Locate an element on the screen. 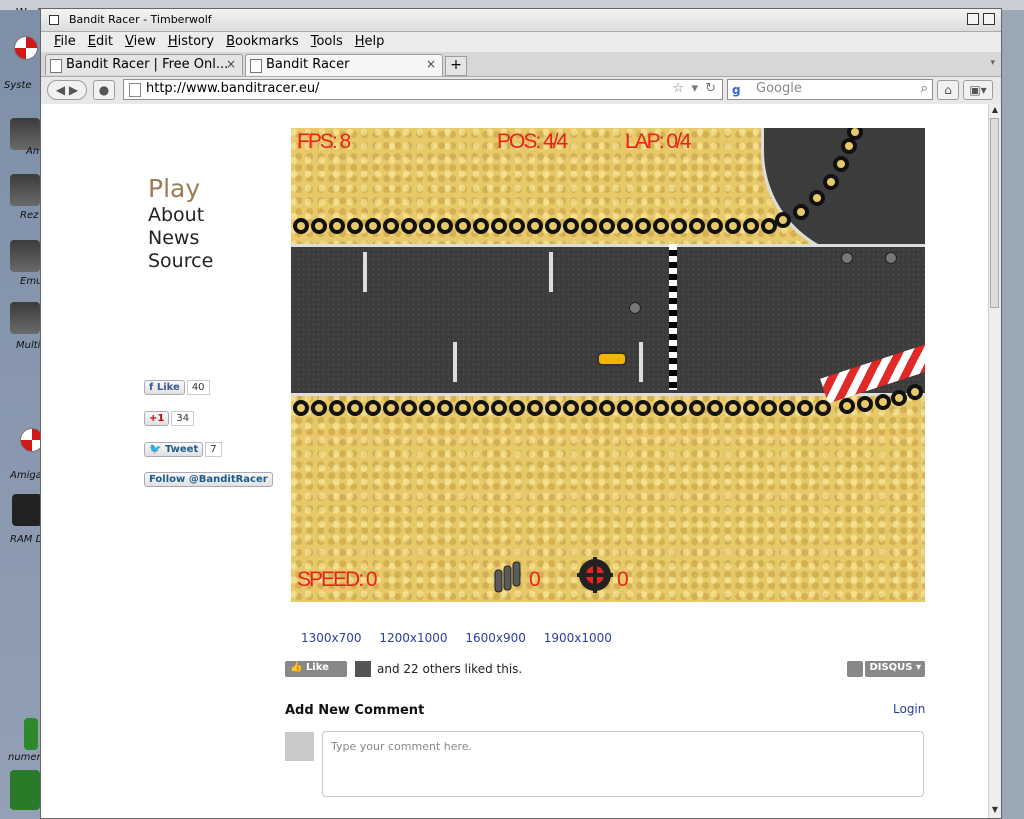 This screenshot has height=819, width=1024. page-favicon-icon is located at coordinates (256, 66).